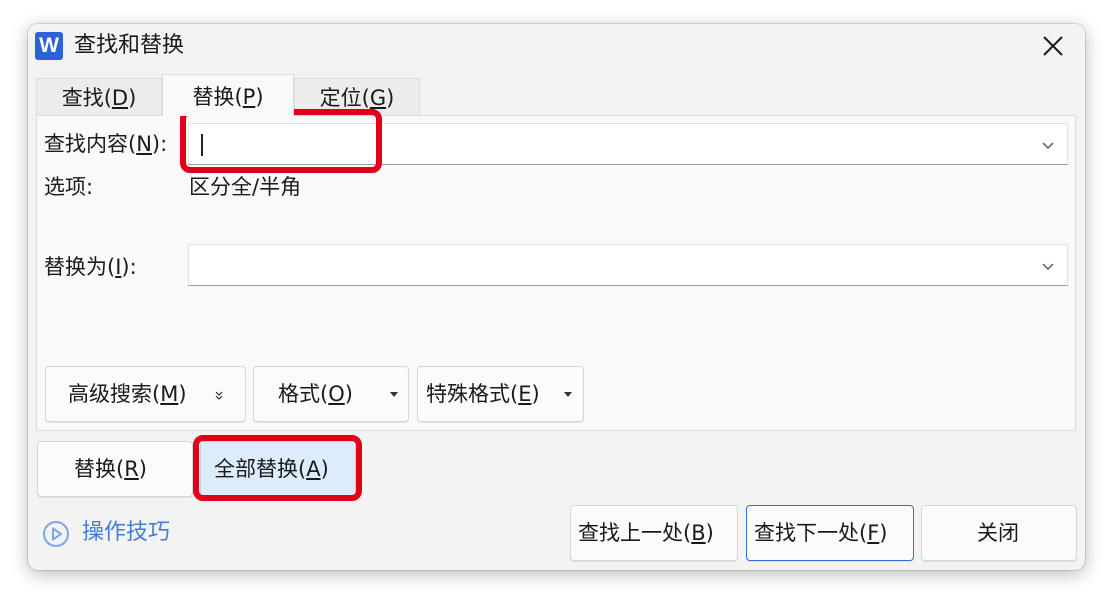  Describe the element at coordinates (129, 267) in the screenshot. I see `replace-with-label-post: ):` at that location.